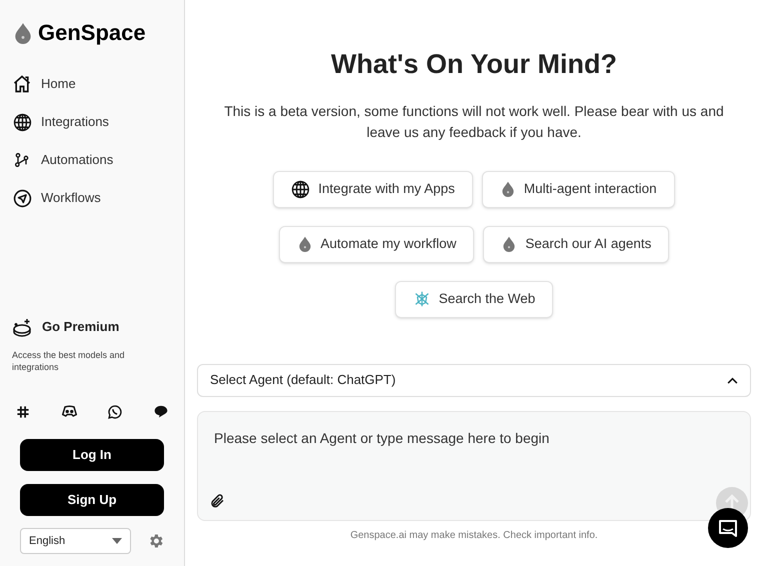  I want to click on disclaimer: Genspace.ai may make mistakes. Check important info., so click(474, 535).